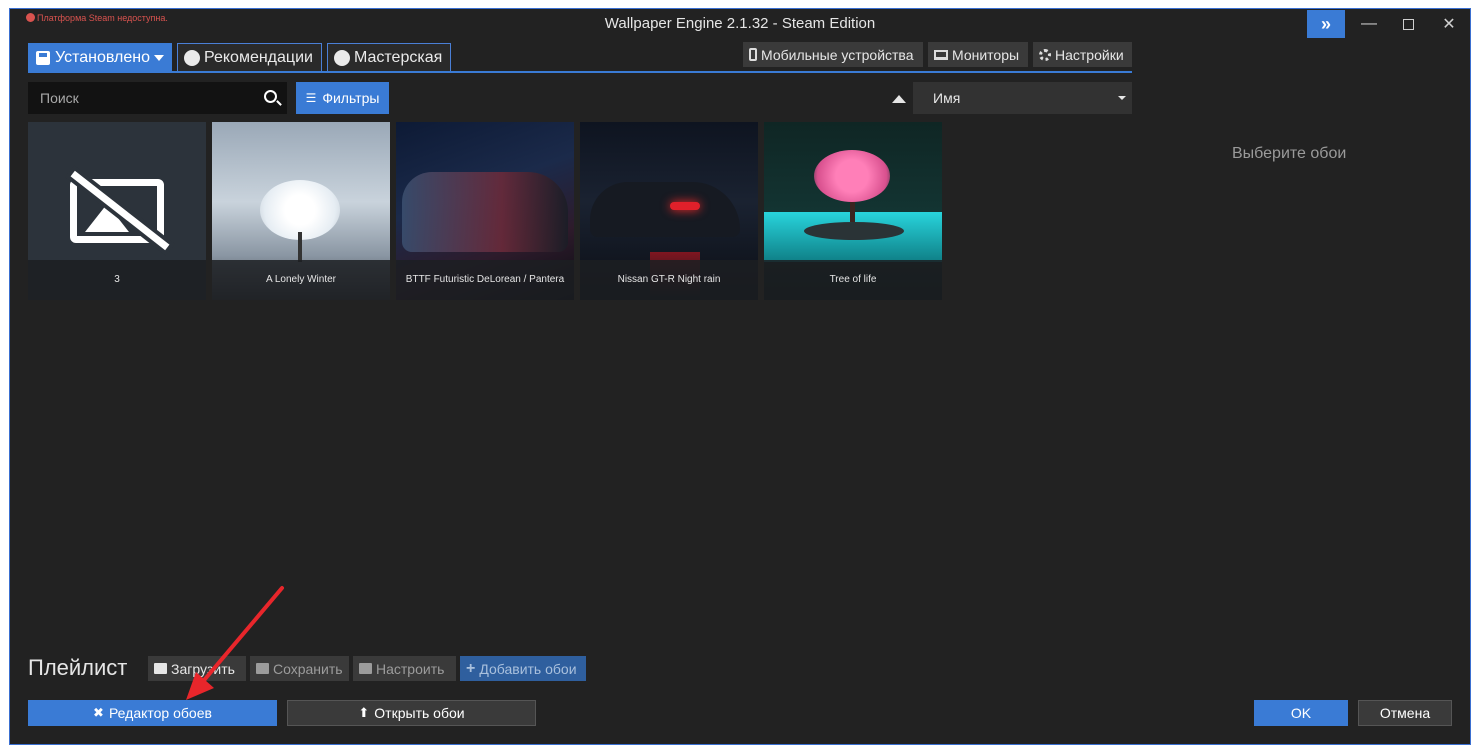 Image resolution: width=1479 pixels, height=753 pixels. I want to click on folder-open-icon, so click(160, 668).